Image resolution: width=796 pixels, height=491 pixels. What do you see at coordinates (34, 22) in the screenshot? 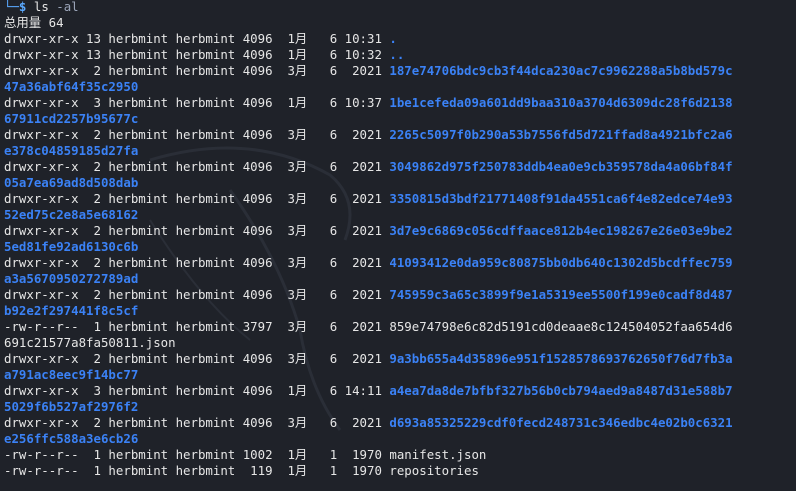
I see `total-line: 总用量 64` at bounding box center [34, 22].